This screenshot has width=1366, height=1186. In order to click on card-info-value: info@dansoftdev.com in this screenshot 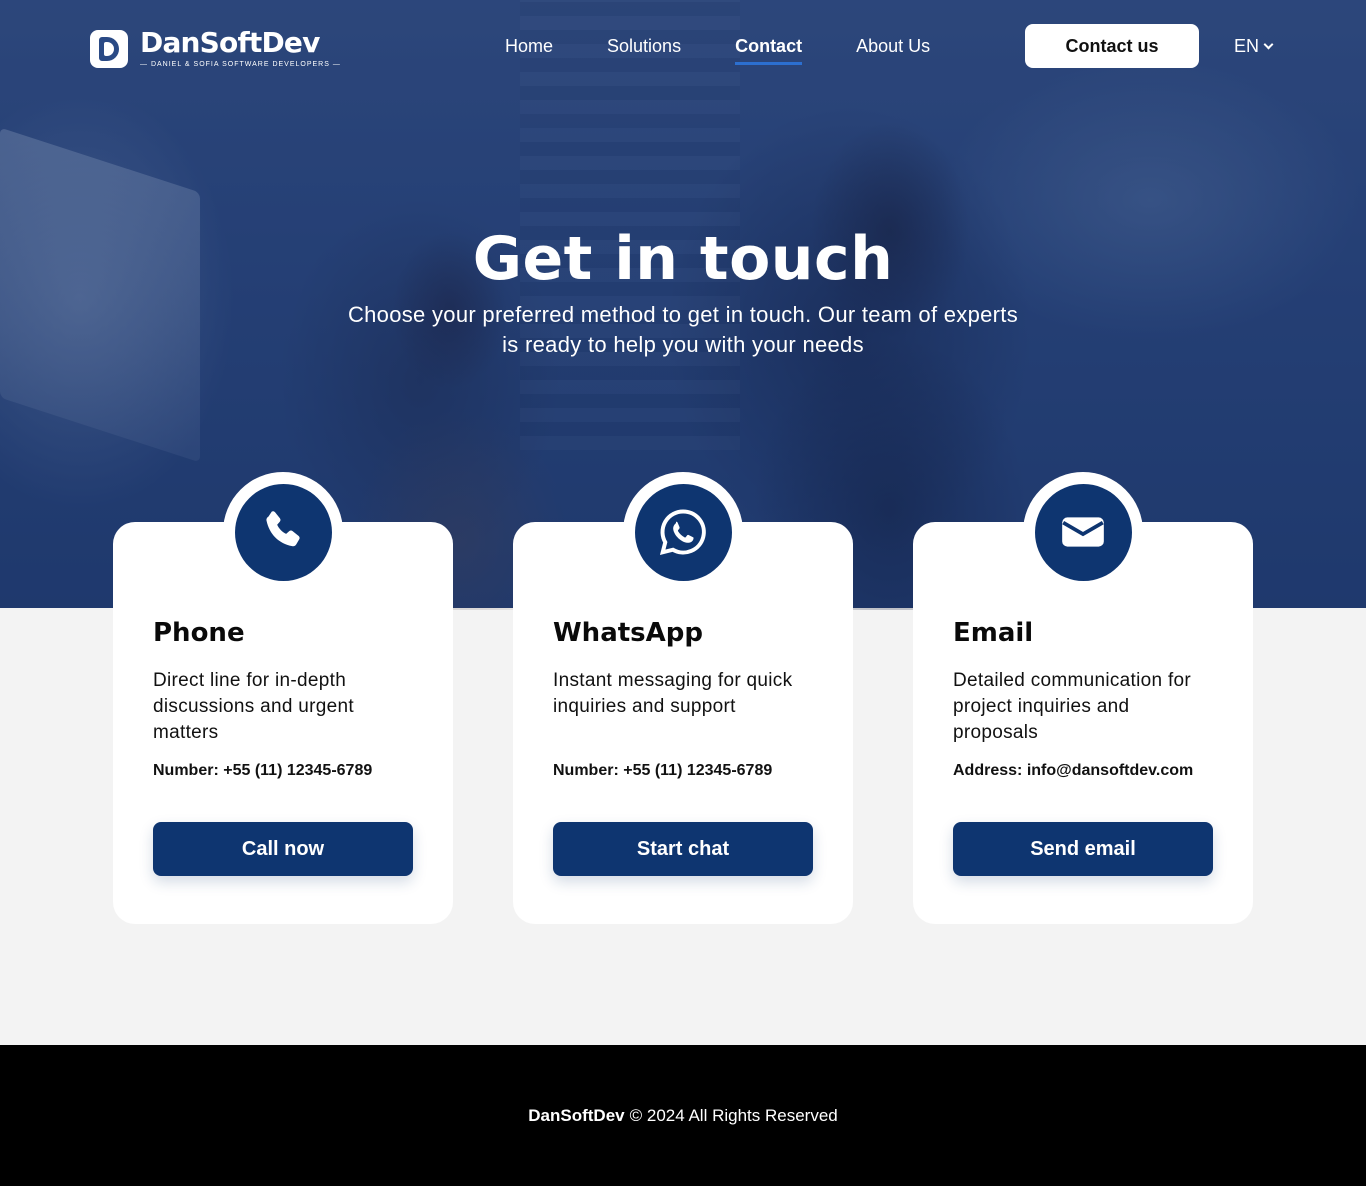, I will do `click(1110, 770)`.